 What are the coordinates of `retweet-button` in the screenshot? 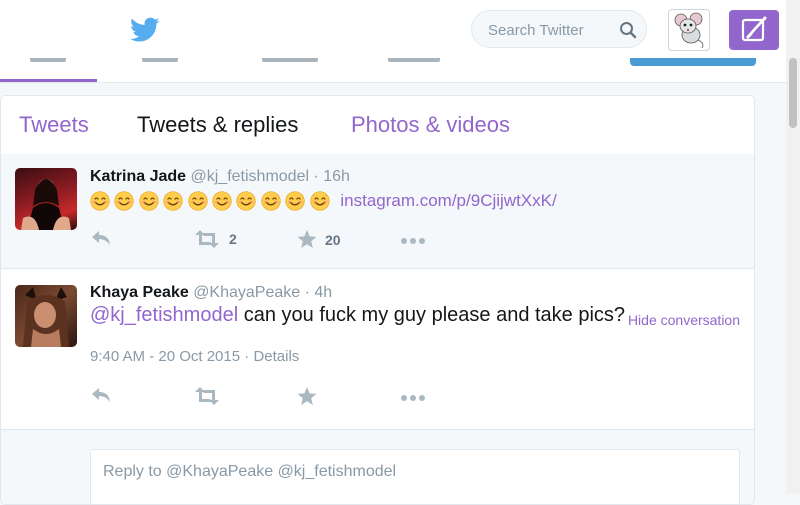 It's located at (207, 396).